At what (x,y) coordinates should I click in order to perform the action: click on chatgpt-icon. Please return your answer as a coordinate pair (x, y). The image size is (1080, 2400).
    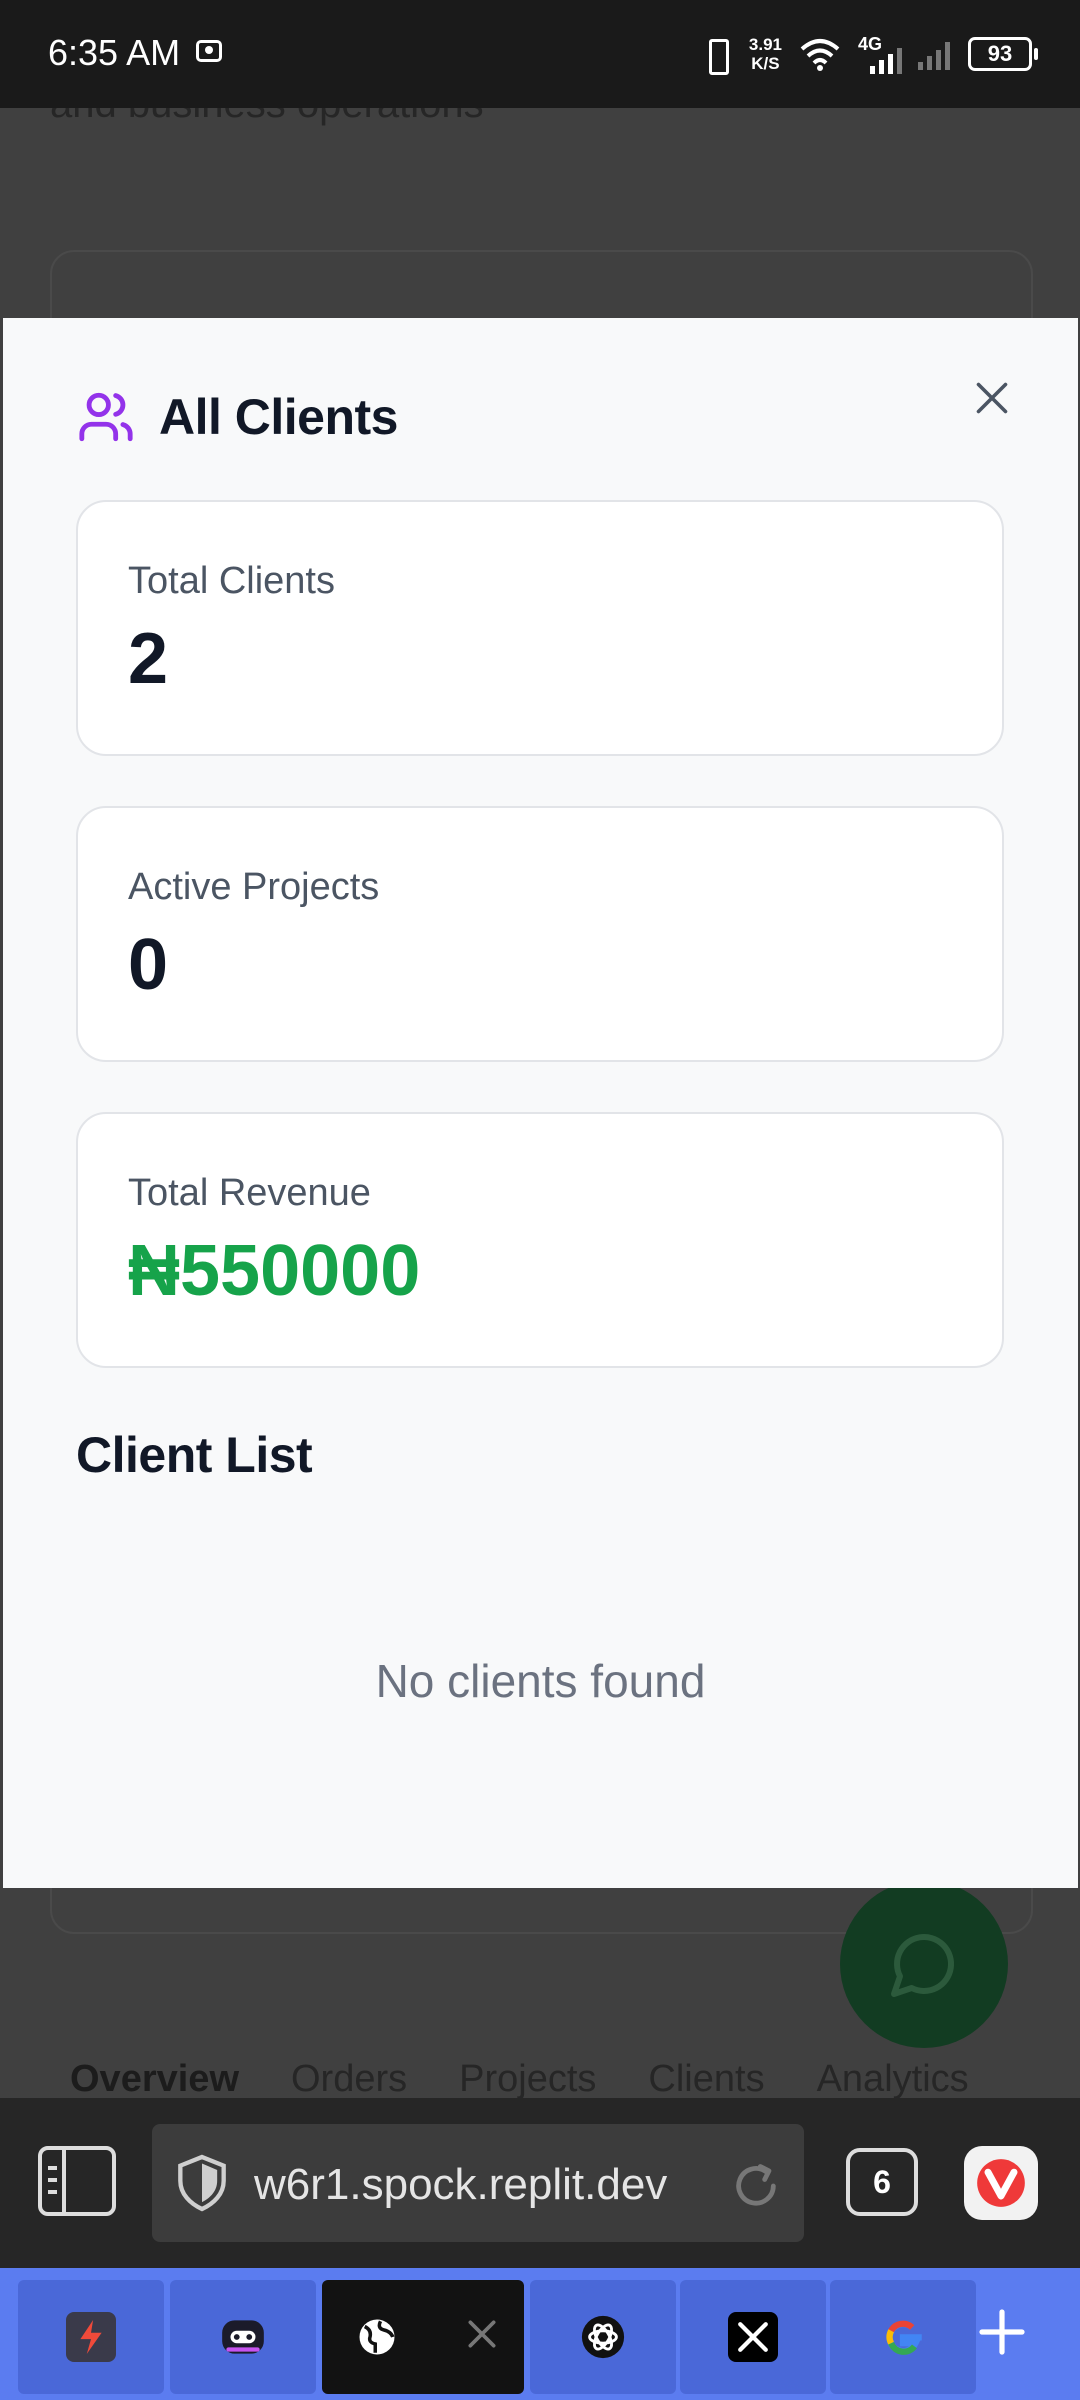
    Looking at the image, I should click on (603, 2337).